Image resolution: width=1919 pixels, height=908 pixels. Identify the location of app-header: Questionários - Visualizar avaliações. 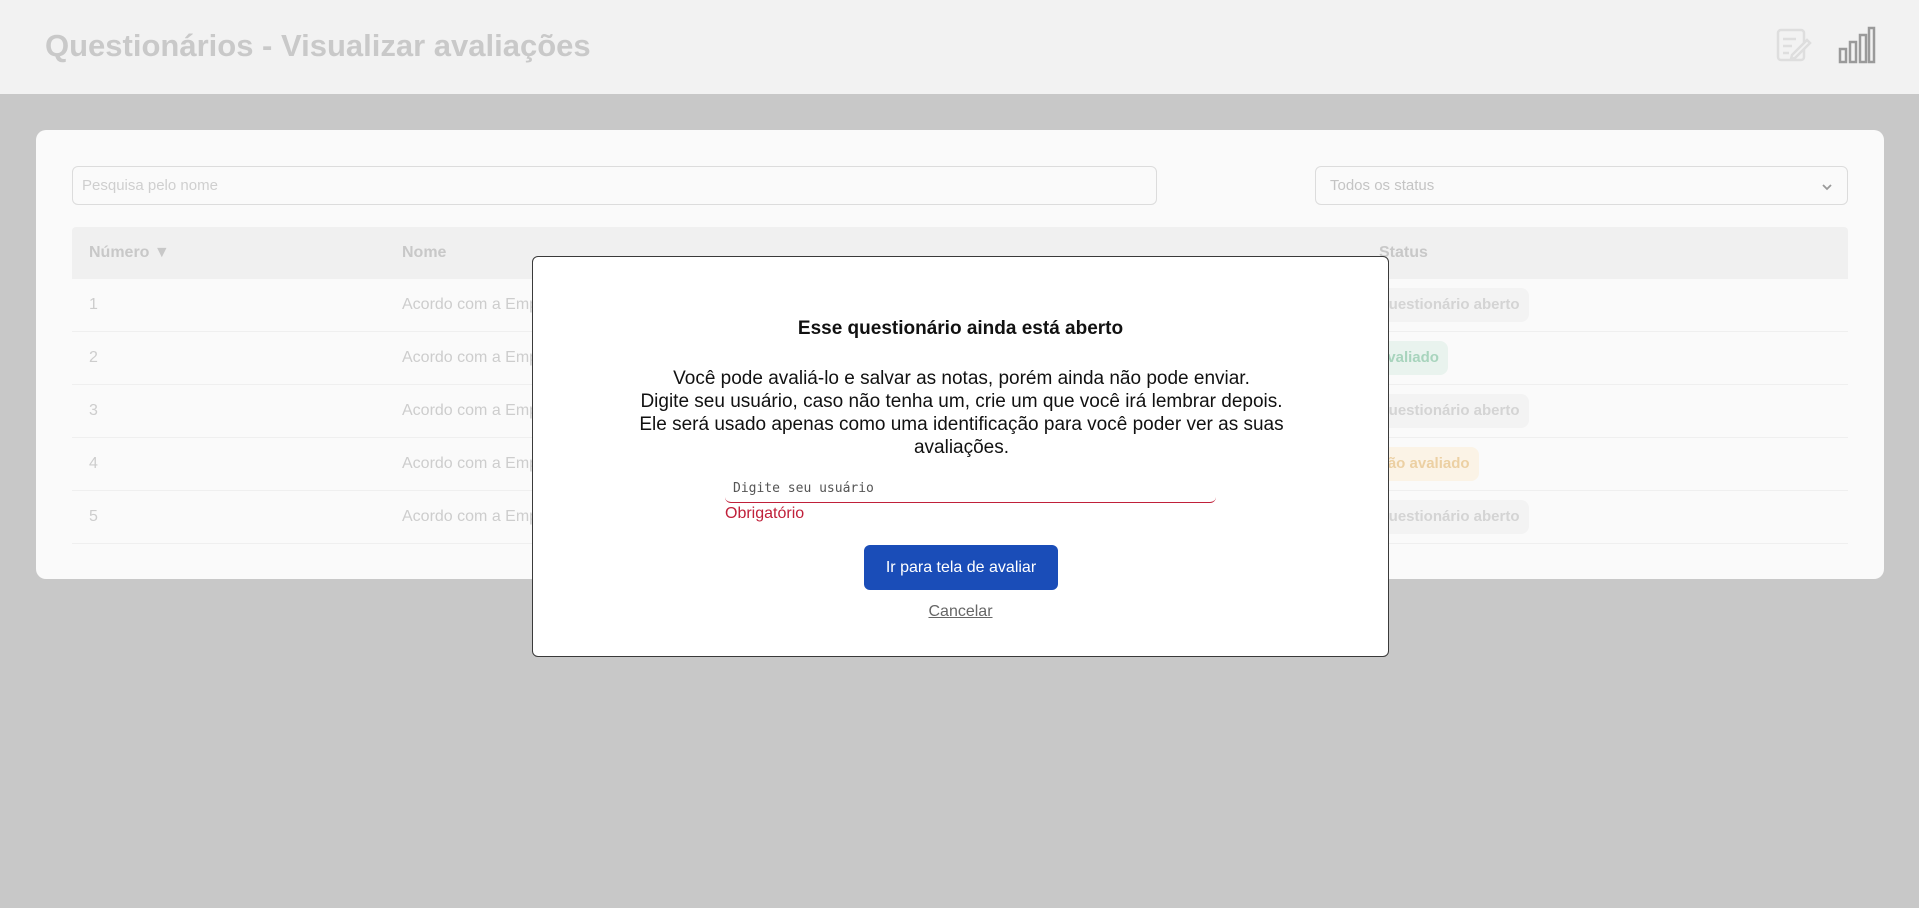
(959, 47).